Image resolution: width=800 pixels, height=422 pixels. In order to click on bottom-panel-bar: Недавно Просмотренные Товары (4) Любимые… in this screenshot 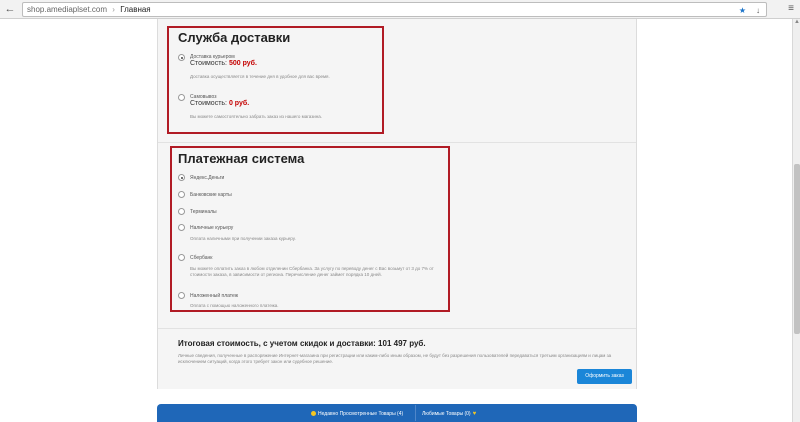, I will do `click(397, 413)`.